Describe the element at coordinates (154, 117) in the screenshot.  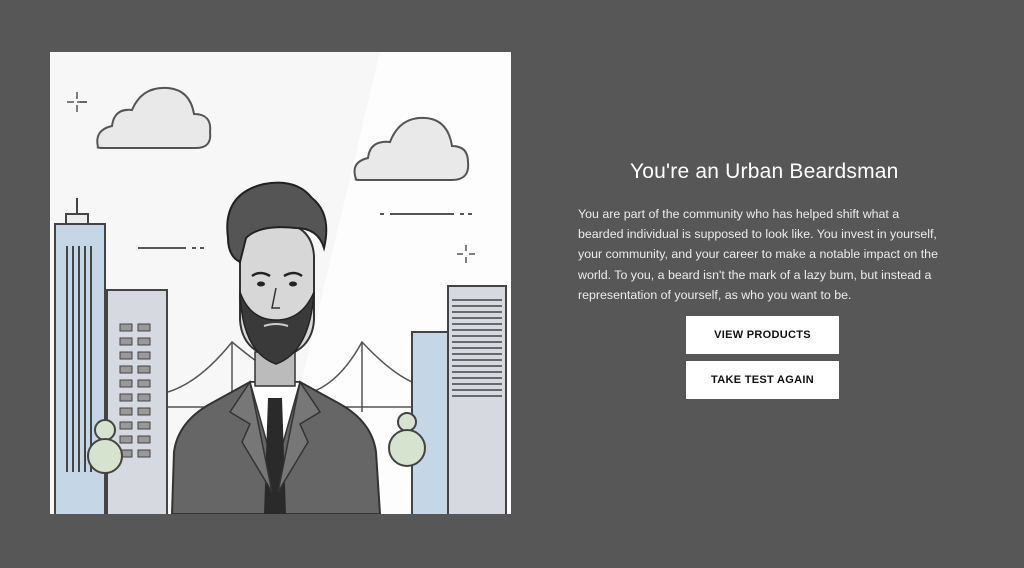
I see `cloud-icon` at that location.